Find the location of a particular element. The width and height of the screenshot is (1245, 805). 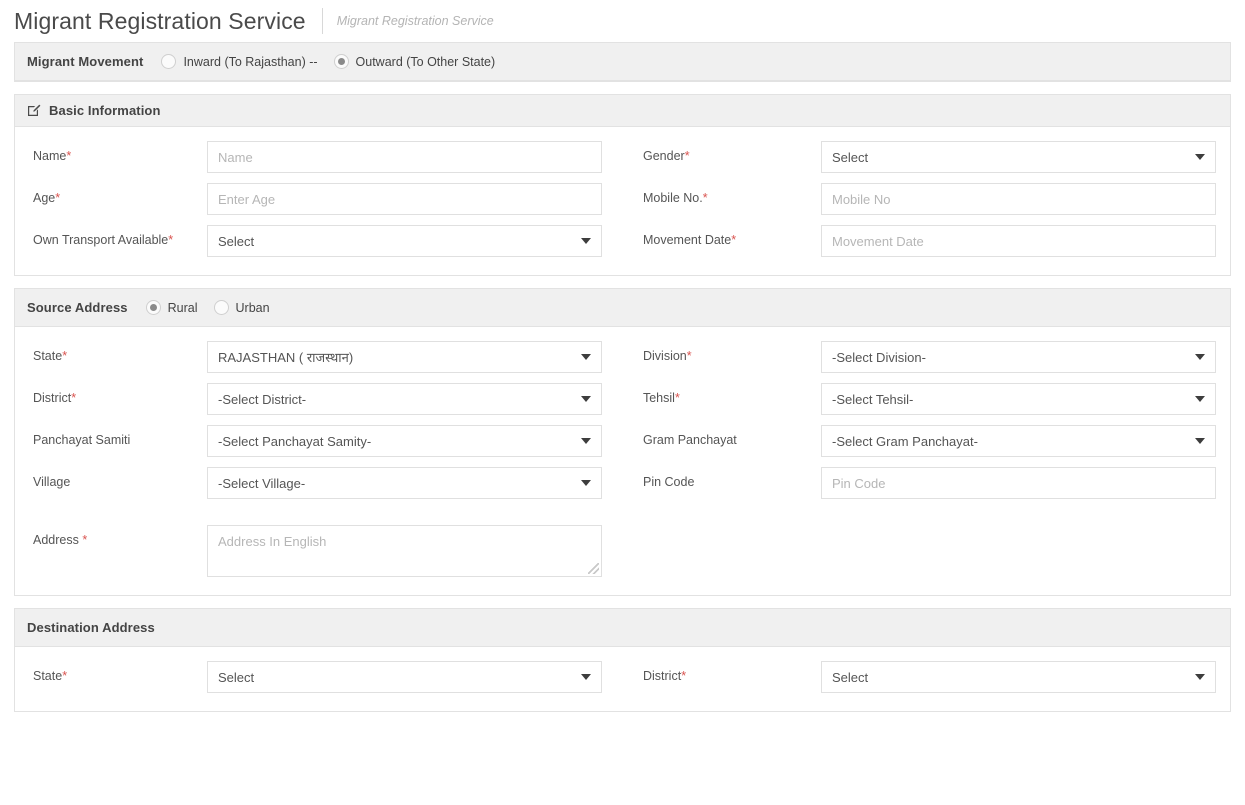

source-tehsil-select: -Select Tehsil- is located at coordinates (1018, 399).